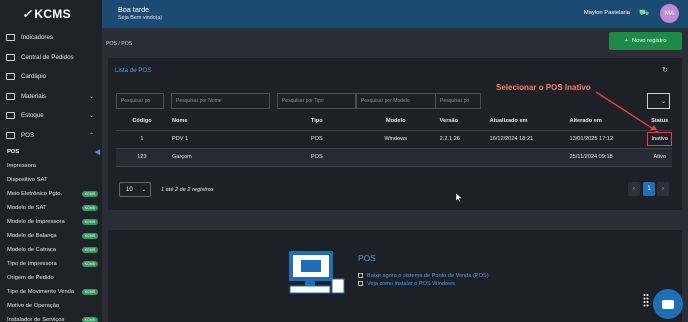 The width and height of the screenshot is (688, 322). I want to click on page-size-select: 10 ⌄, so click(135, 189).